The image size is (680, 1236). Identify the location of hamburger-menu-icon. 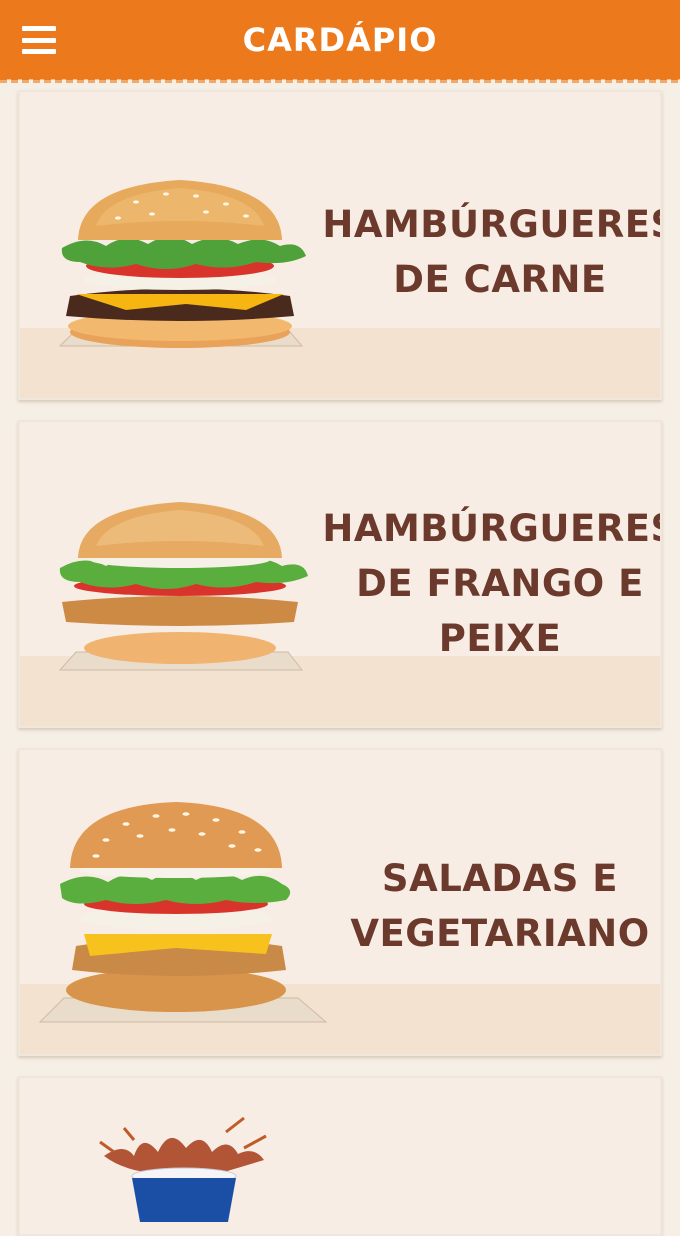
(39, 40).